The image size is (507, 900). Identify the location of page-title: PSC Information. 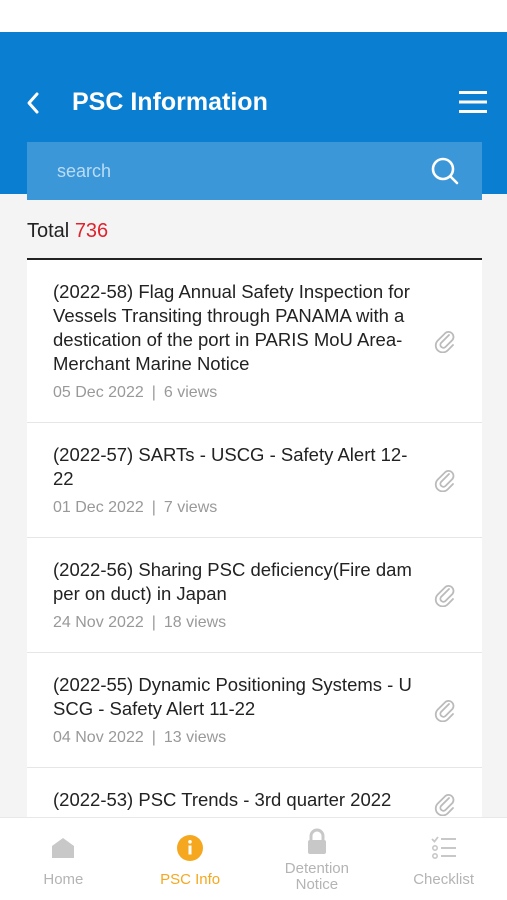
(170, 102).